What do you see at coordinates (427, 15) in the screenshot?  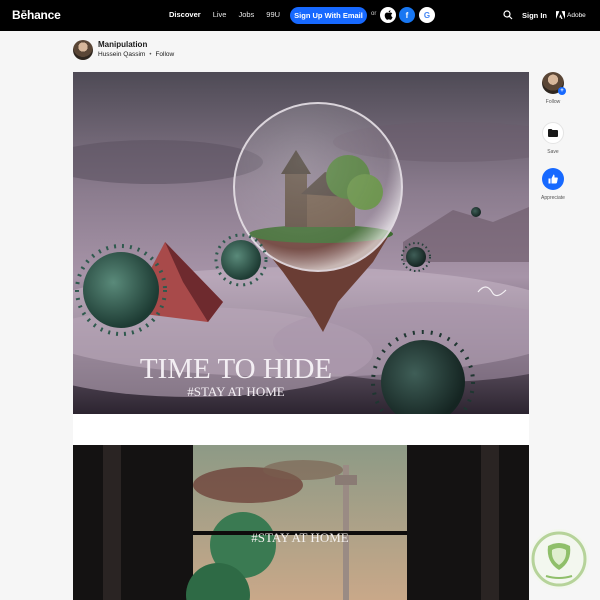 I see `google-signin-button: G` at bounding box center [427, 15].